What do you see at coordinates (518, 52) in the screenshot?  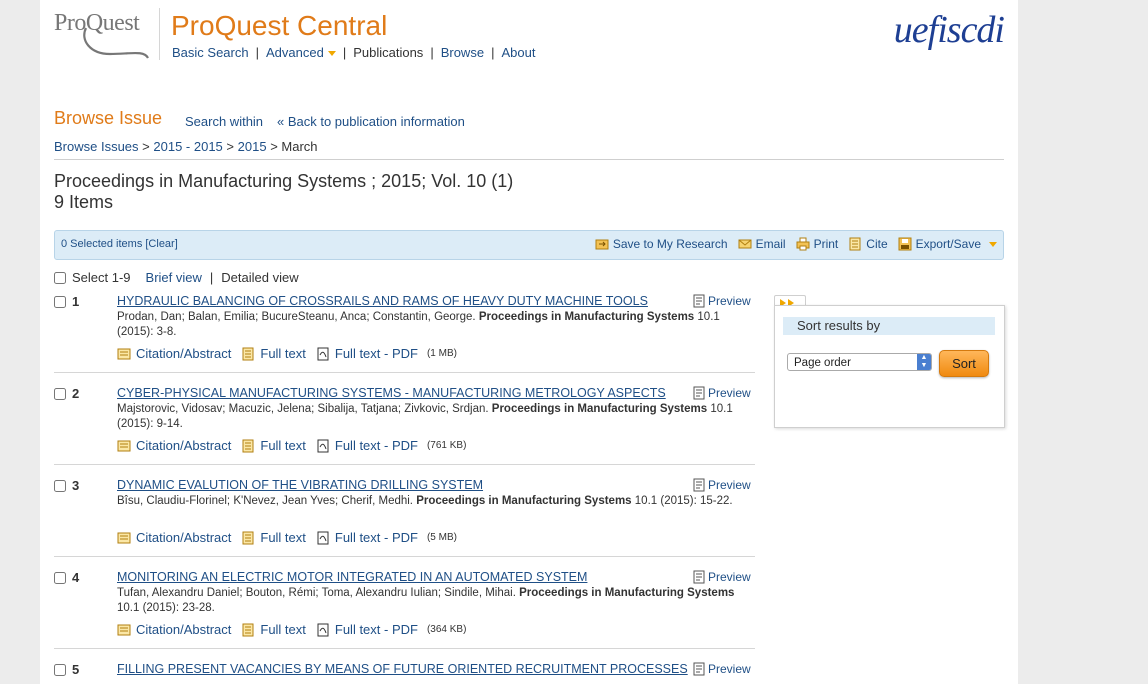 I see `nav-about: About` at bounding box center [518, 52].